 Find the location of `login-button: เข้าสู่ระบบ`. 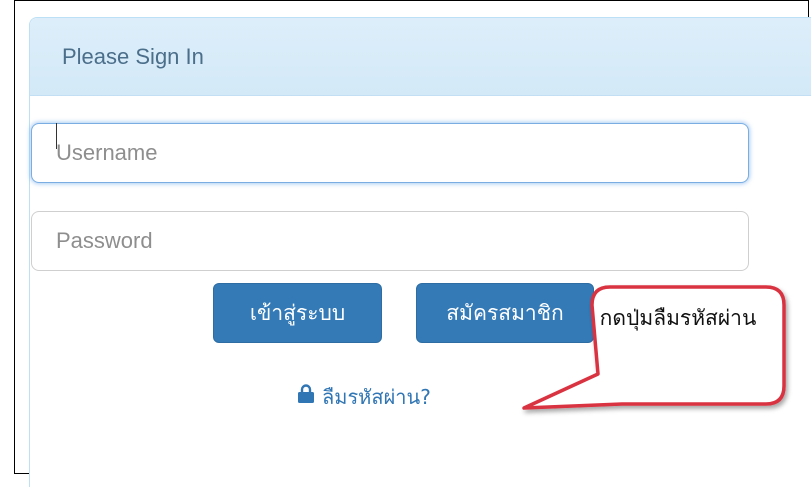

login-button: เข้าสู่ระบบ is located at coordinates (297, 313).